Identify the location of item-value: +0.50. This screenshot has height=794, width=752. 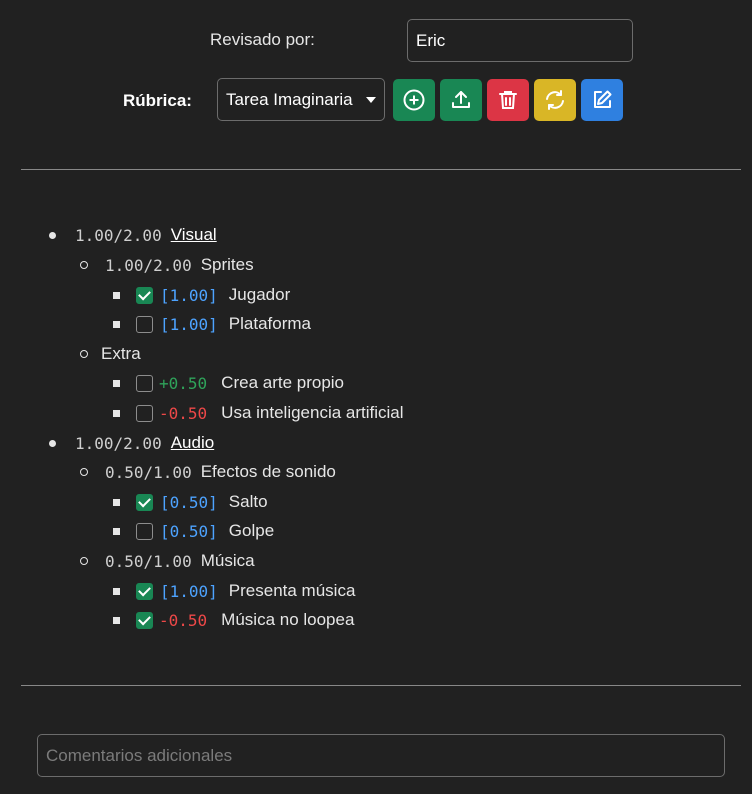
(183, 383).